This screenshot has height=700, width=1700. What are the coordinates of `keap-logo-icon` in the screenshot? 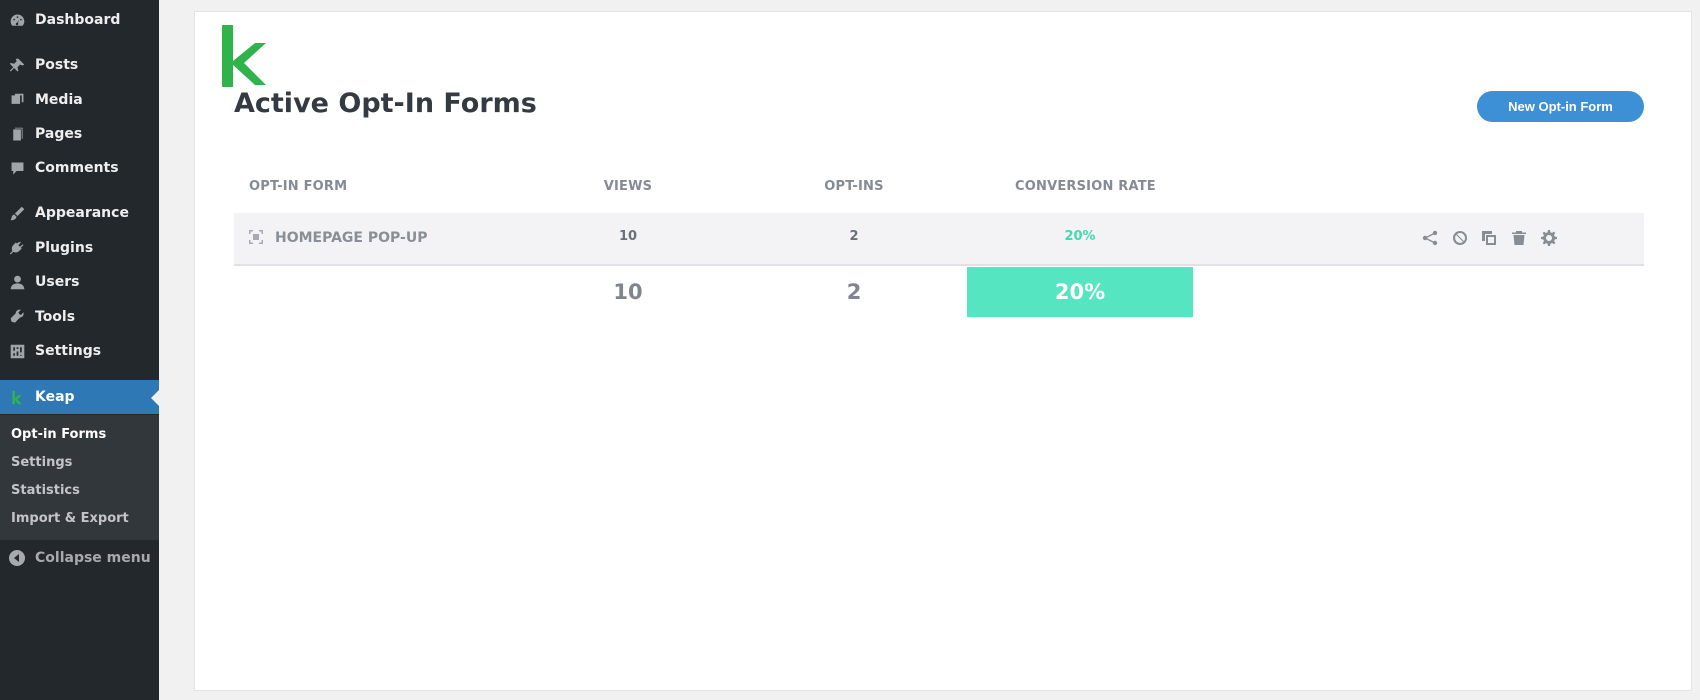 It's located at (17, 397).